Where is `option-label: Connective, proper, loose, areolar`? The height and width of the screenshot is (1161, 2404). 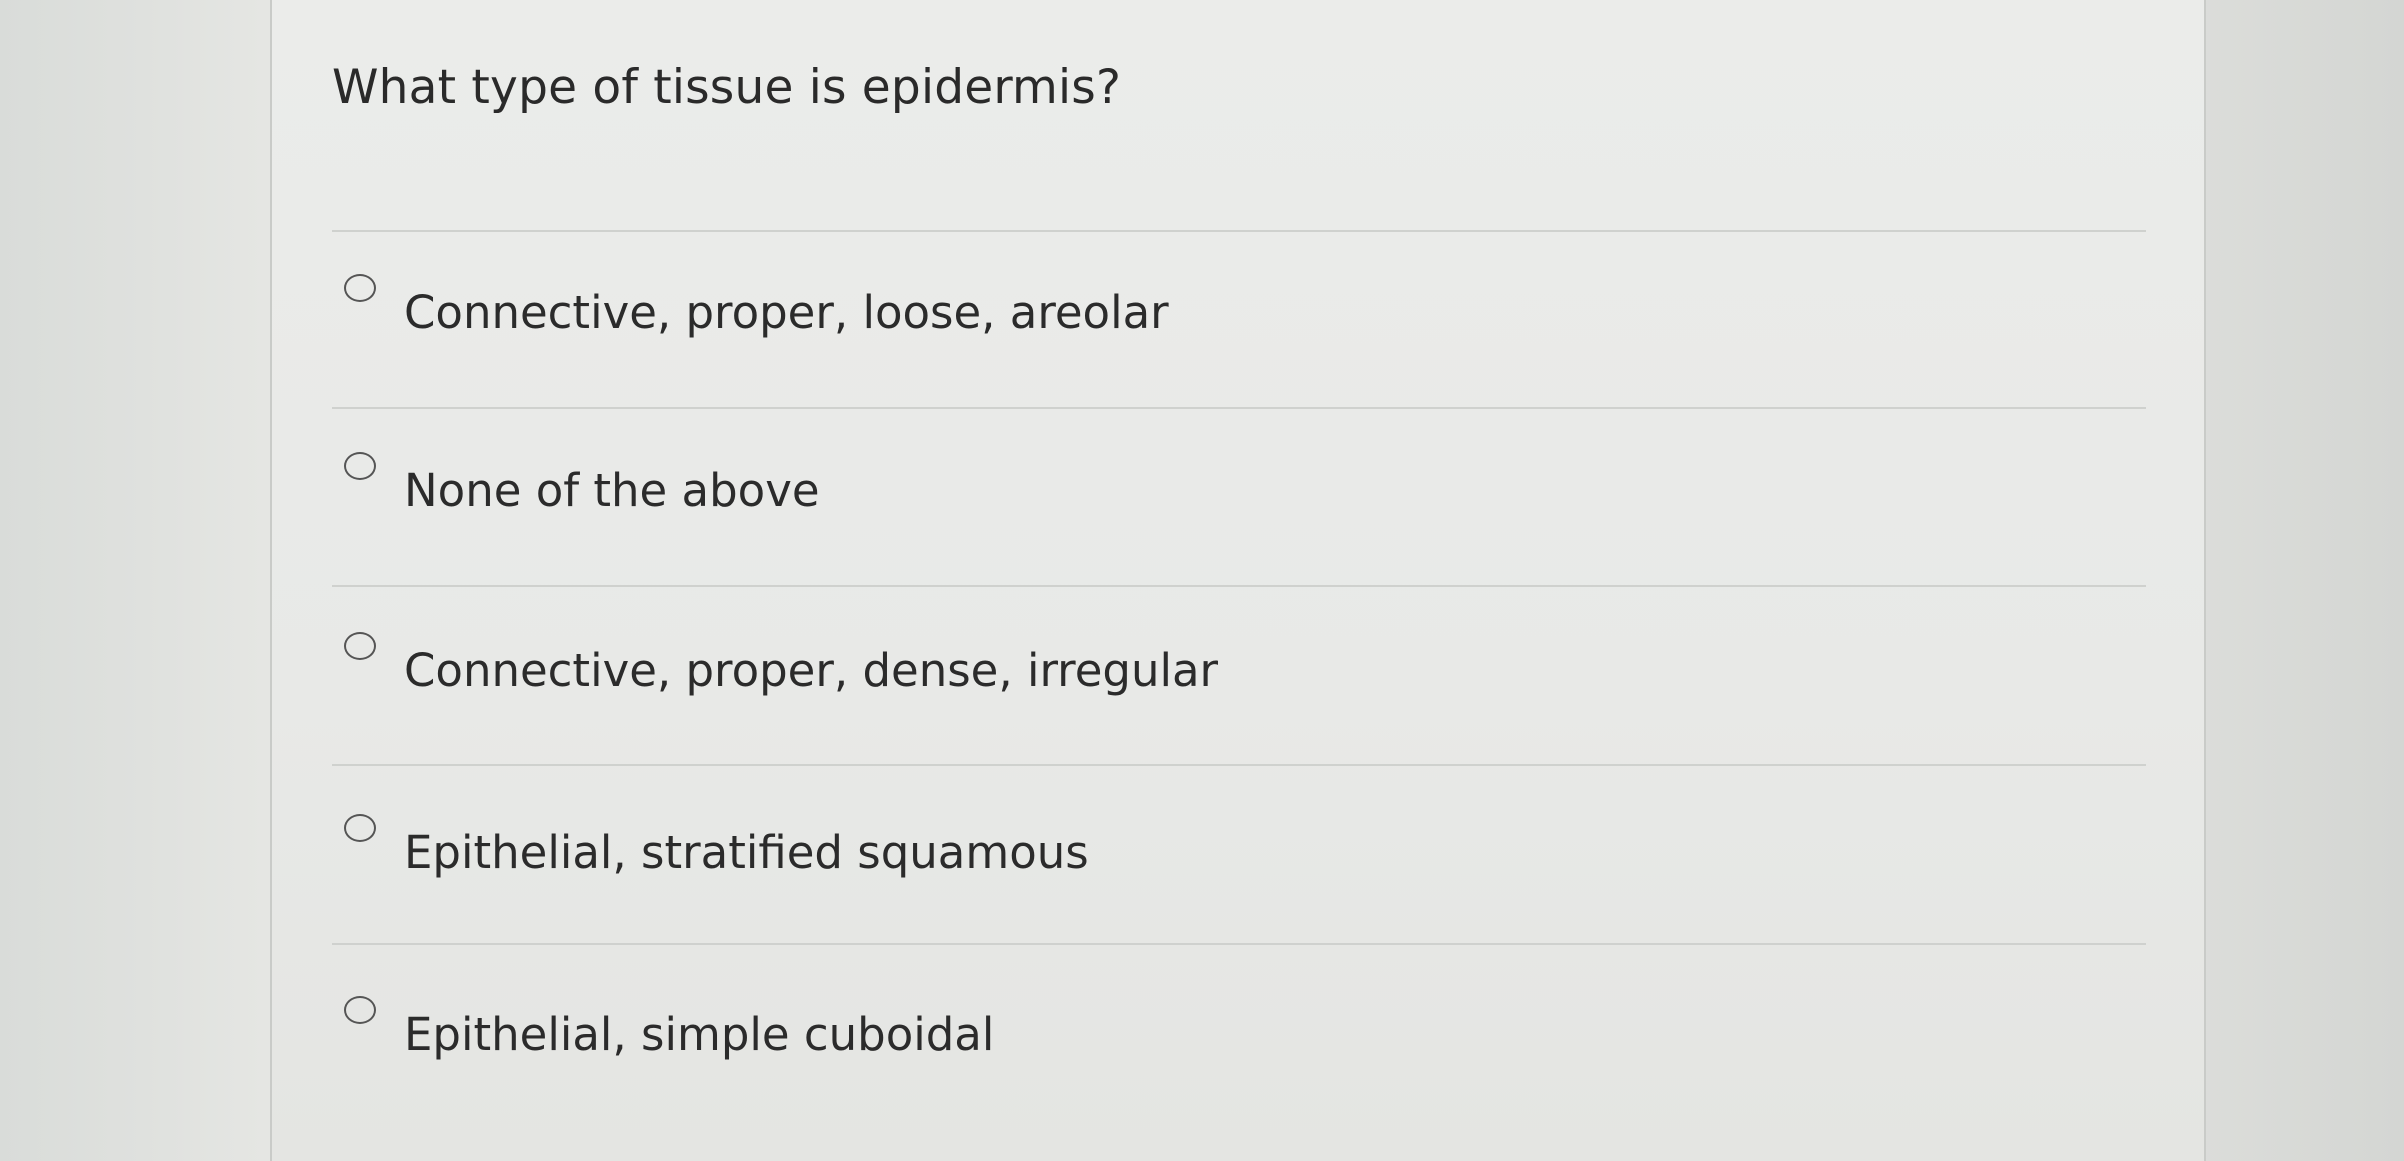 option-label: Connective, proper, loose, areolar is located at coordinates (786, 312).